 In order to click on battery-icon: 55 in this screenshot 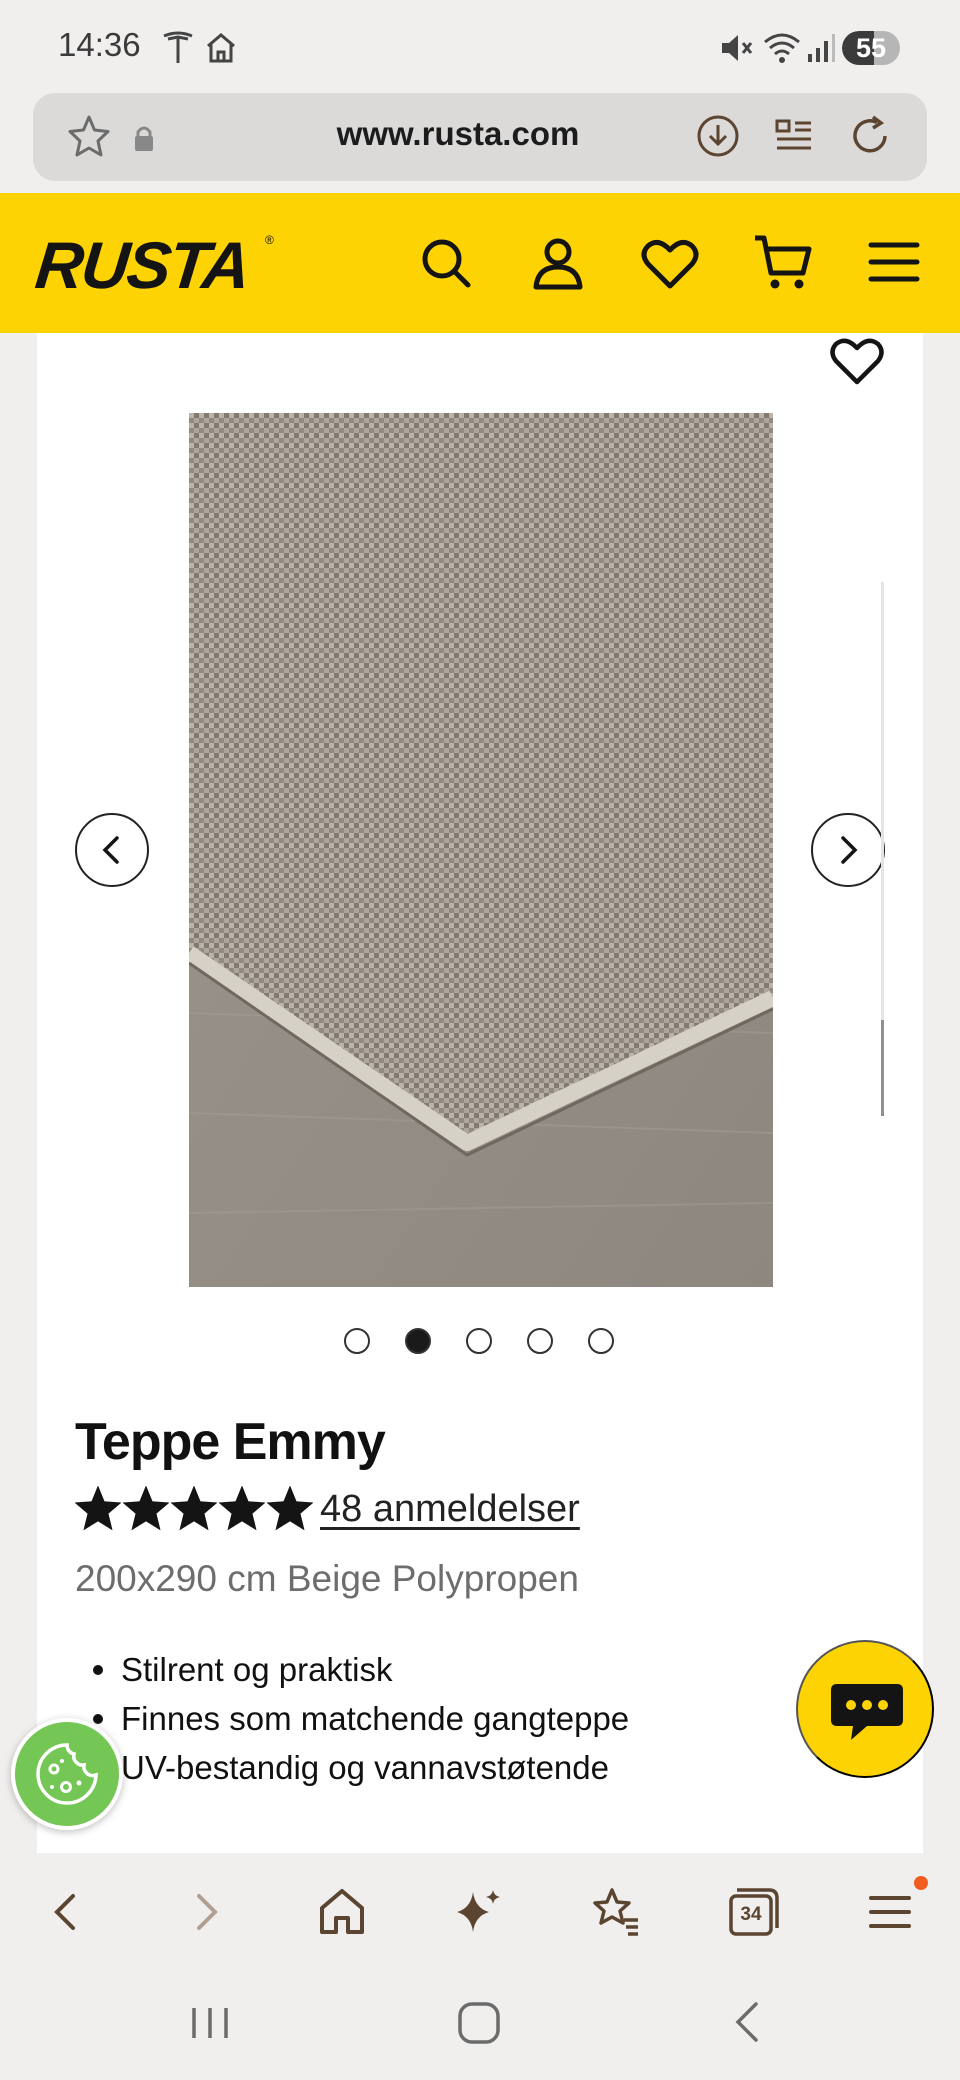, I will do `click(871, 48)`.